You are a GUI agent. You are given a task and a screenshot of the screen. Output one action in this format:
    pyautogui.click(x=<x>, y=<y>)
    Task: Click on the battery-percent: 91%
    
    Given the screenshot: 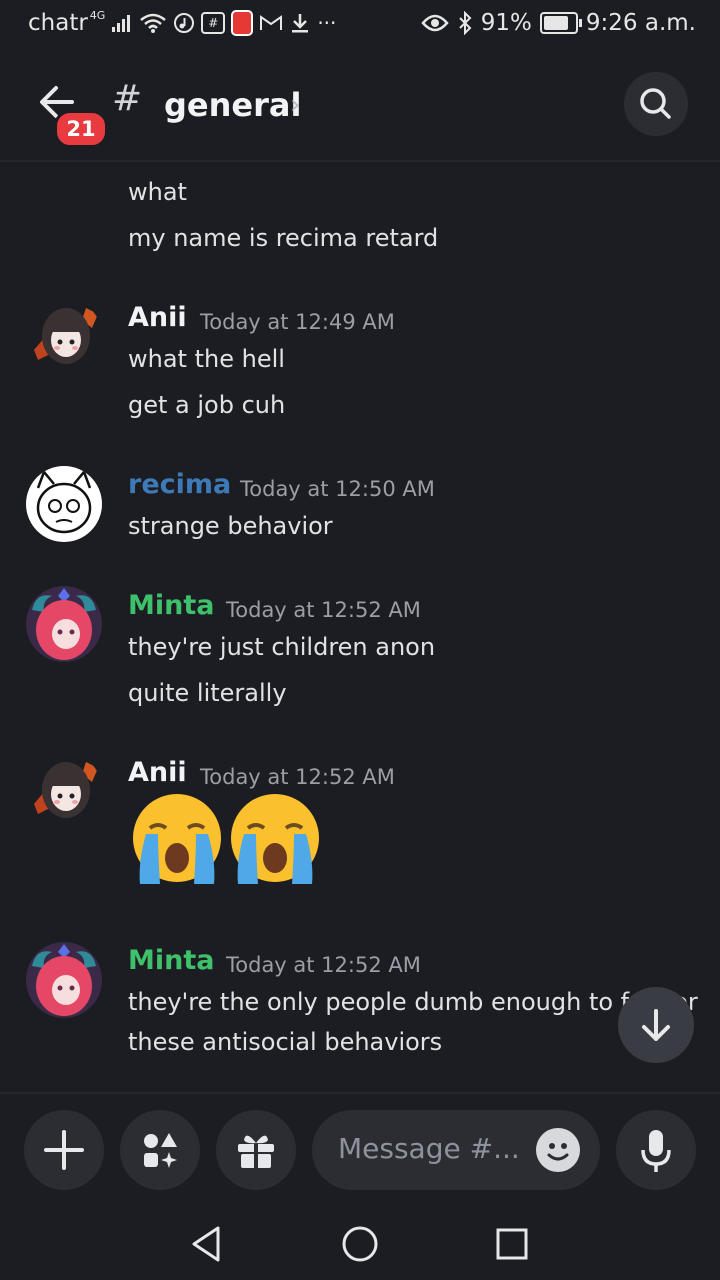 What is the action you would take?
    pyautogui.click(x=506, y=23)
    